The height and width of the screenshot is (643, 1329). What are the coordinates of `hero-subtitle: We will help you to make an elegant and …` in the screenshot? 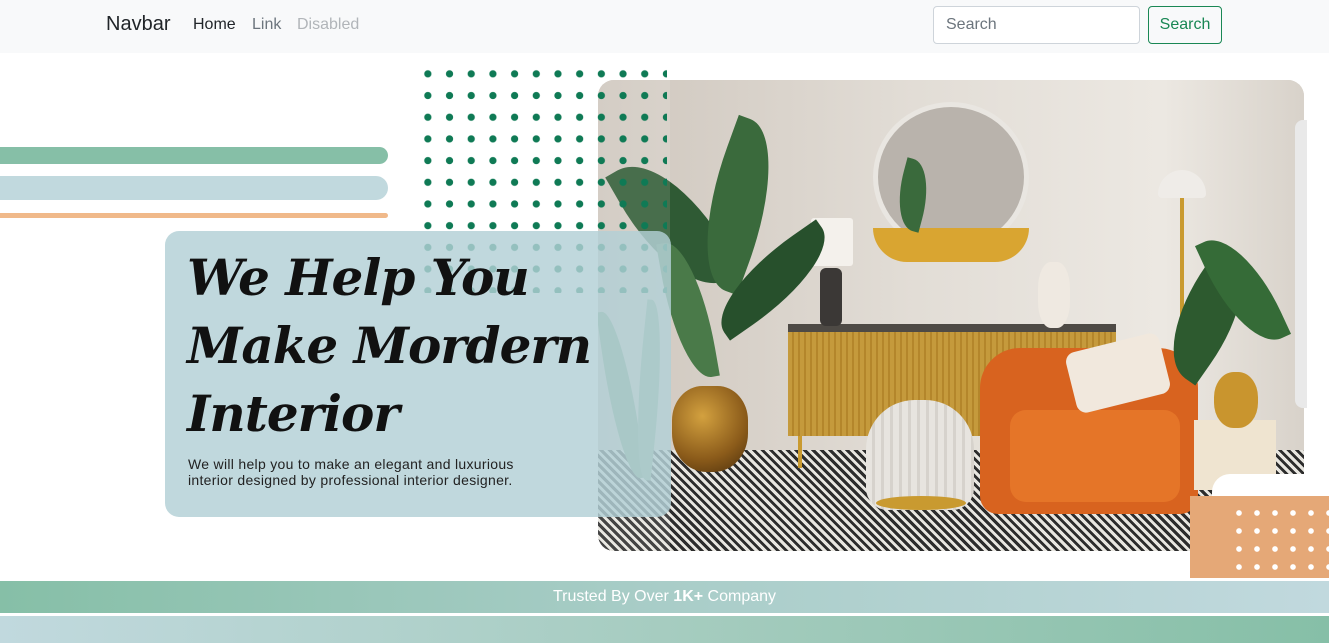 It's located at (378, 472).